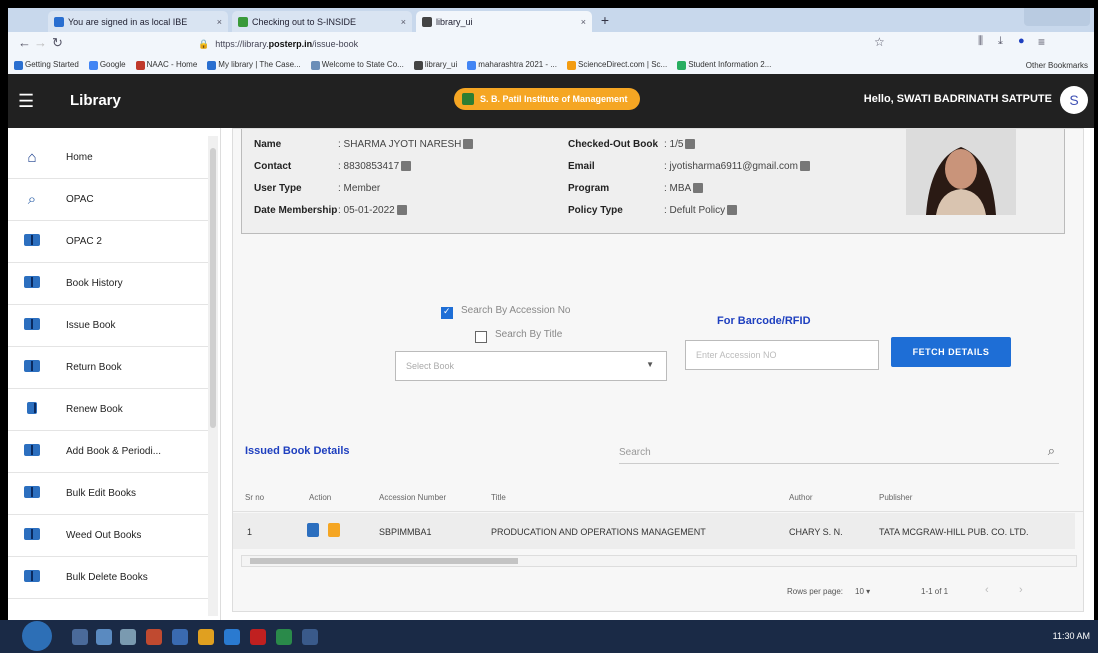  I want to click on column-header: Sr no, so click(254, 497).